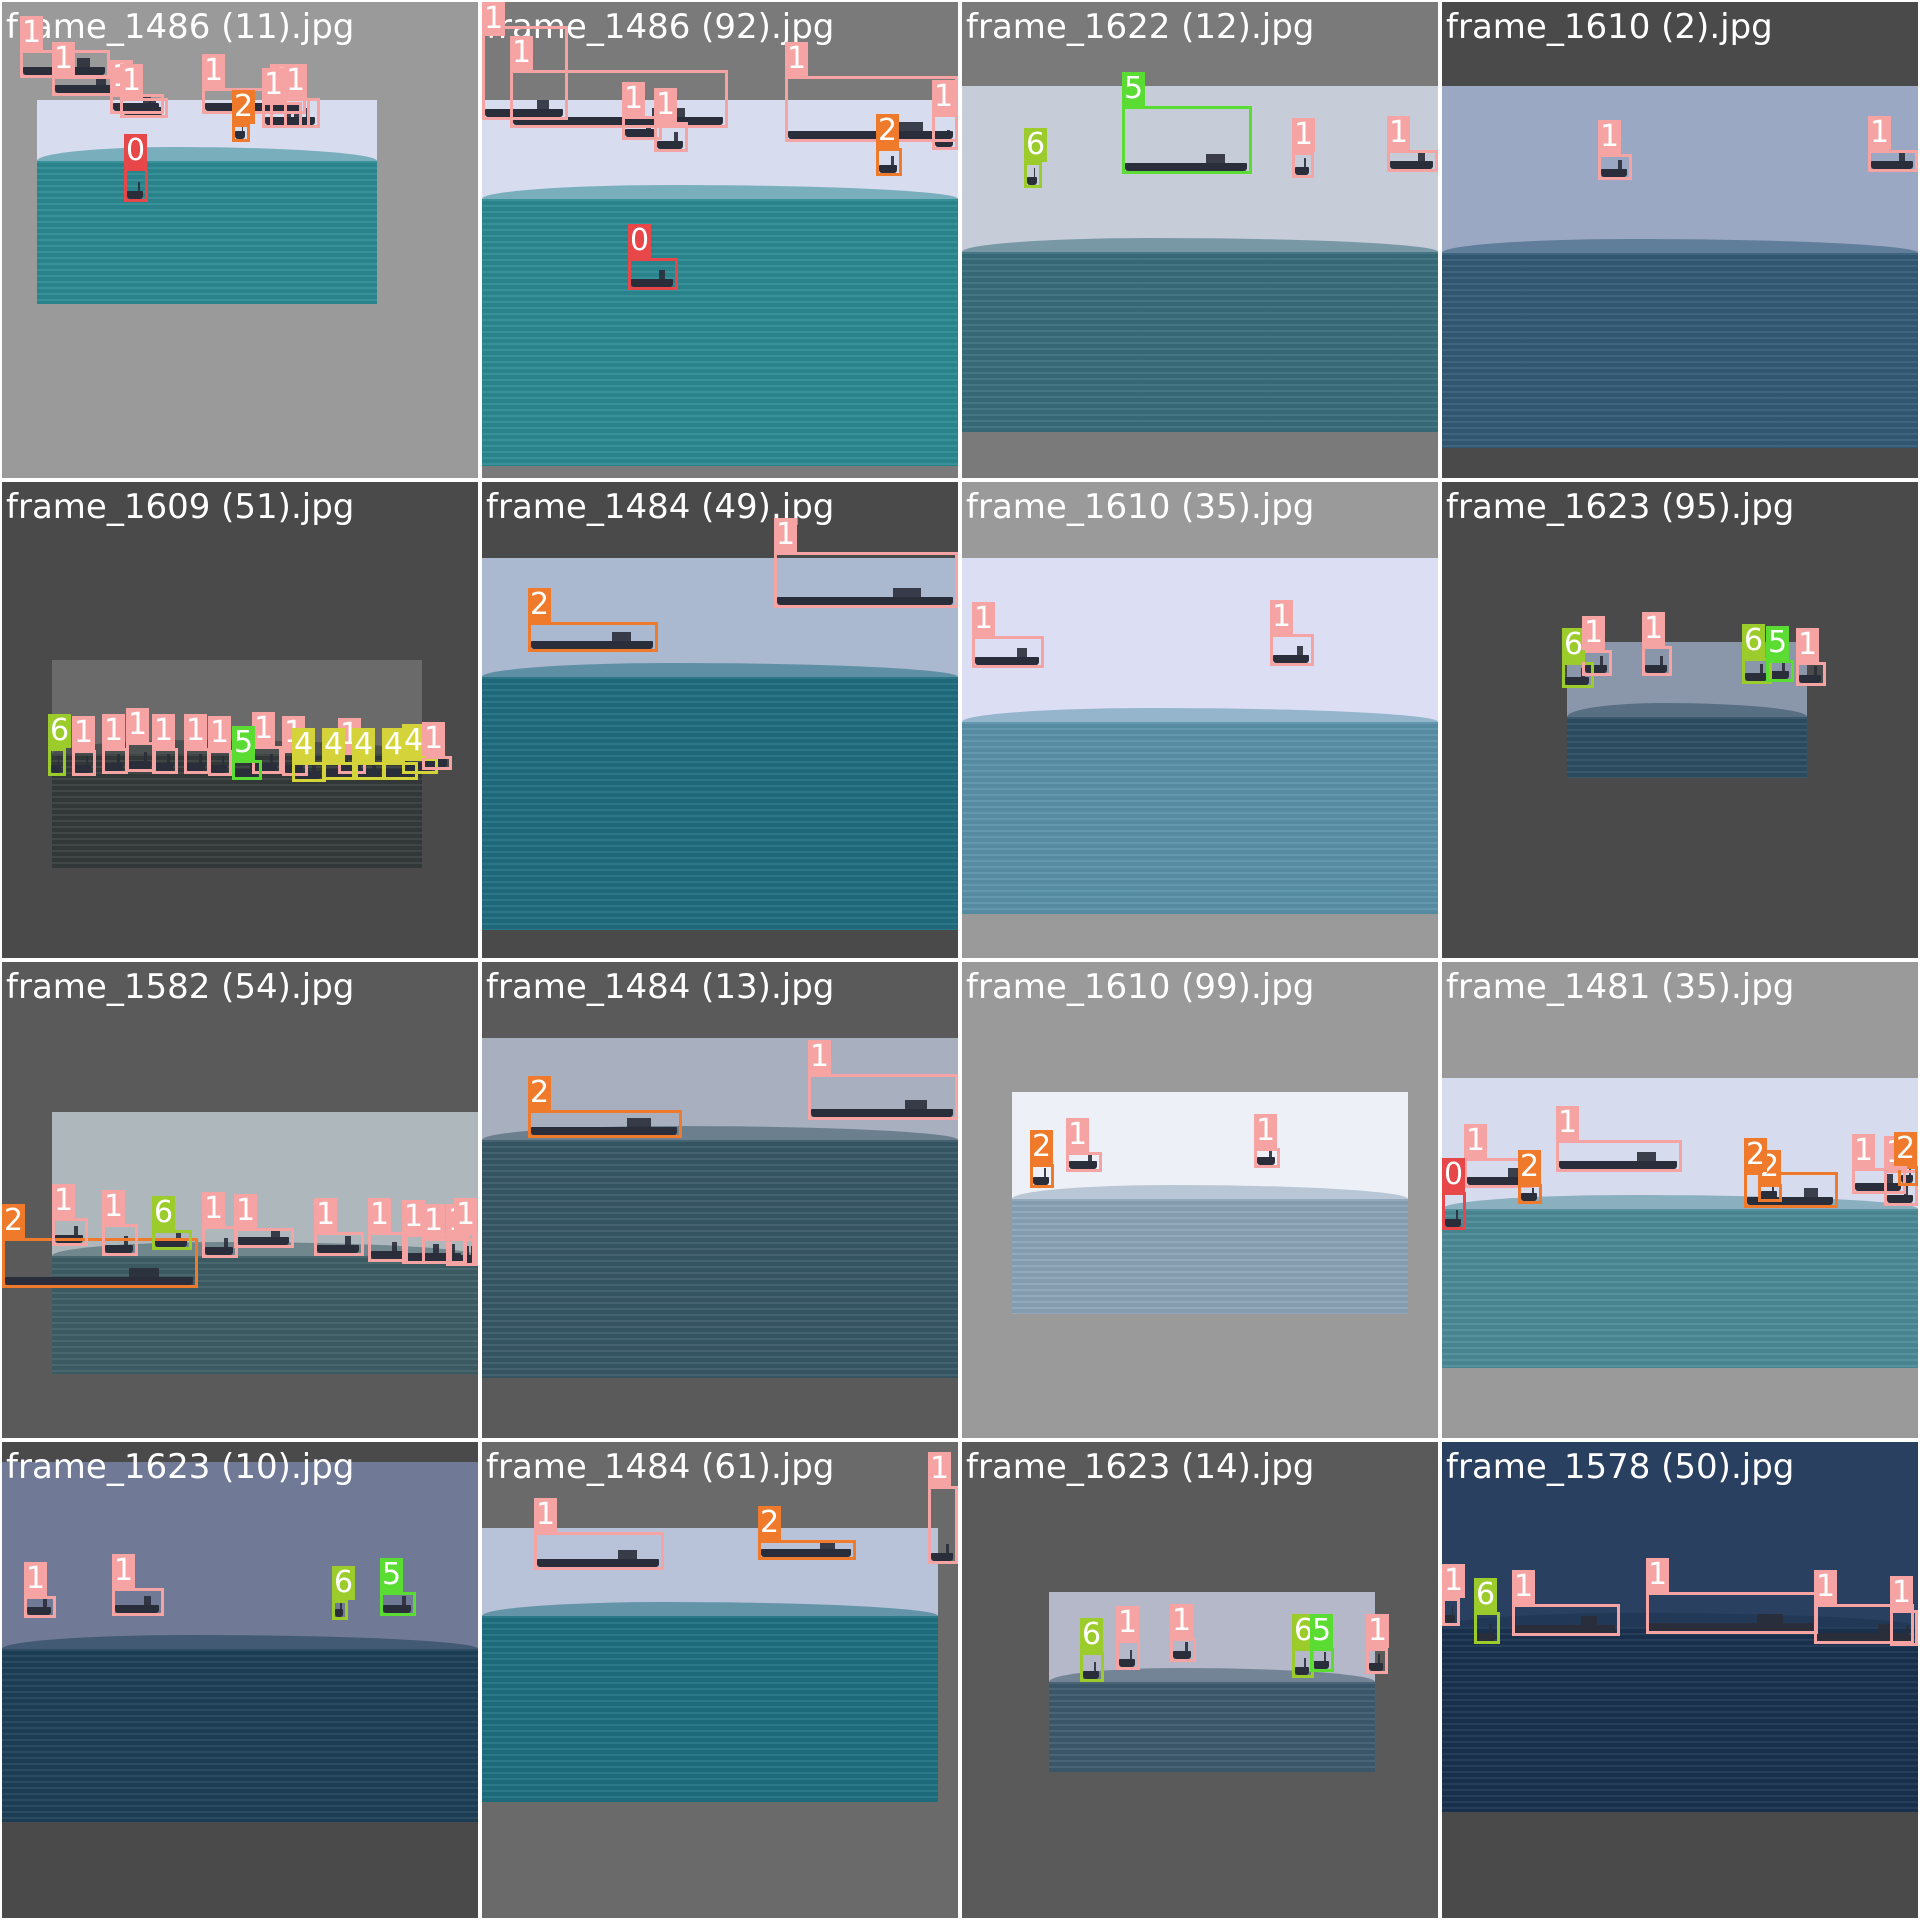 This screenshot has width=1920, height=1920. What do you see at coordinates (180, 987) in the screenshot?
I see `image-filename: frame_1582 (54).jpg` at bounding box center [180, 987].